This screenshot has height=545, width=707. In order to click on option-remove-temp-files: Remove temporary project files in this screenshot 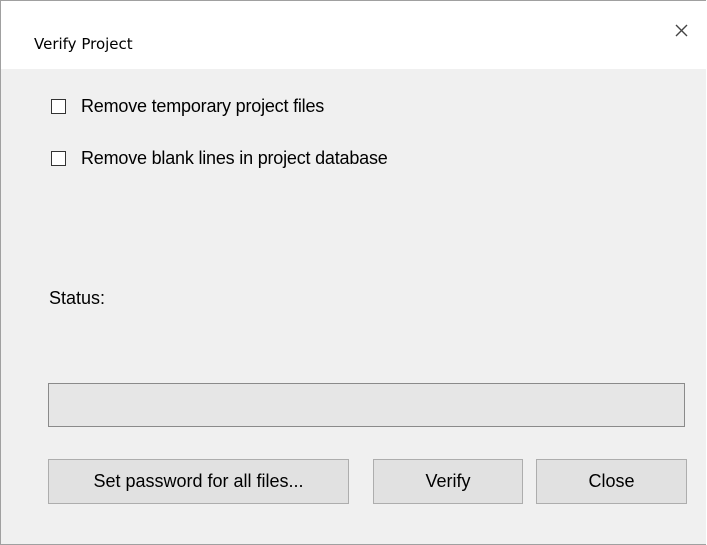, I will do `click(187, 106)`.